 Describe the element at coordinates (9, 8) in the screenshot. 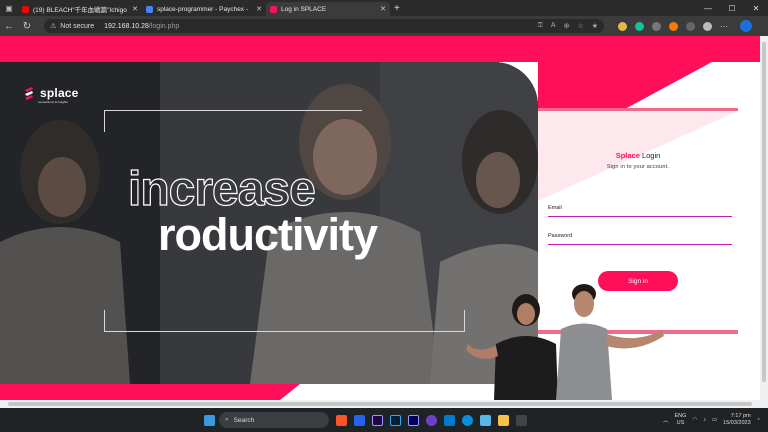

I see `tab-actions-icon: ▣` at that location.